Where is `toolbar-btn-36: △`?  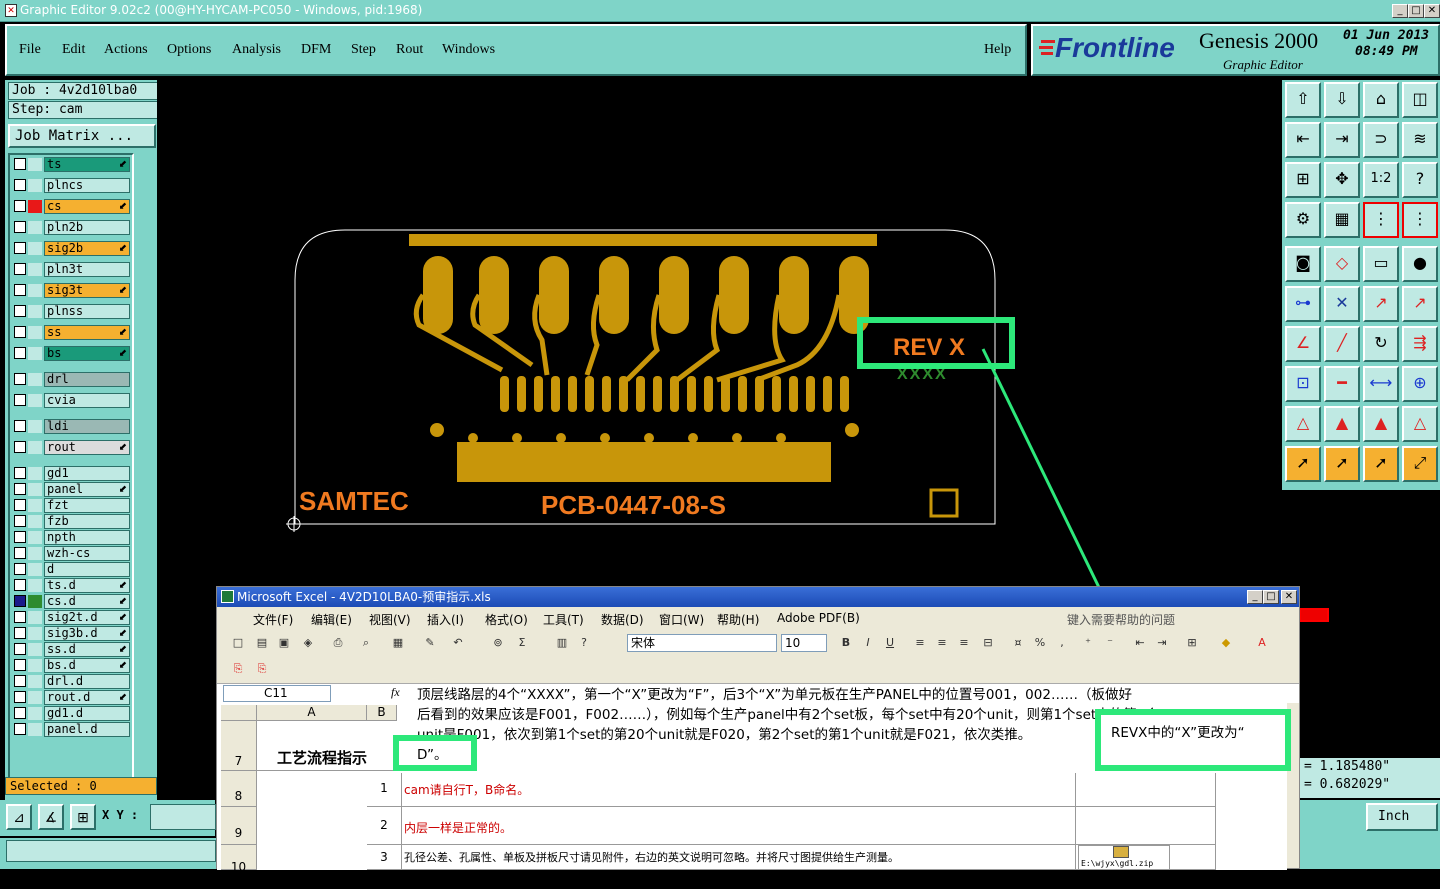
toolbar-btn-36: △ is located at coordinates (1420, 424).